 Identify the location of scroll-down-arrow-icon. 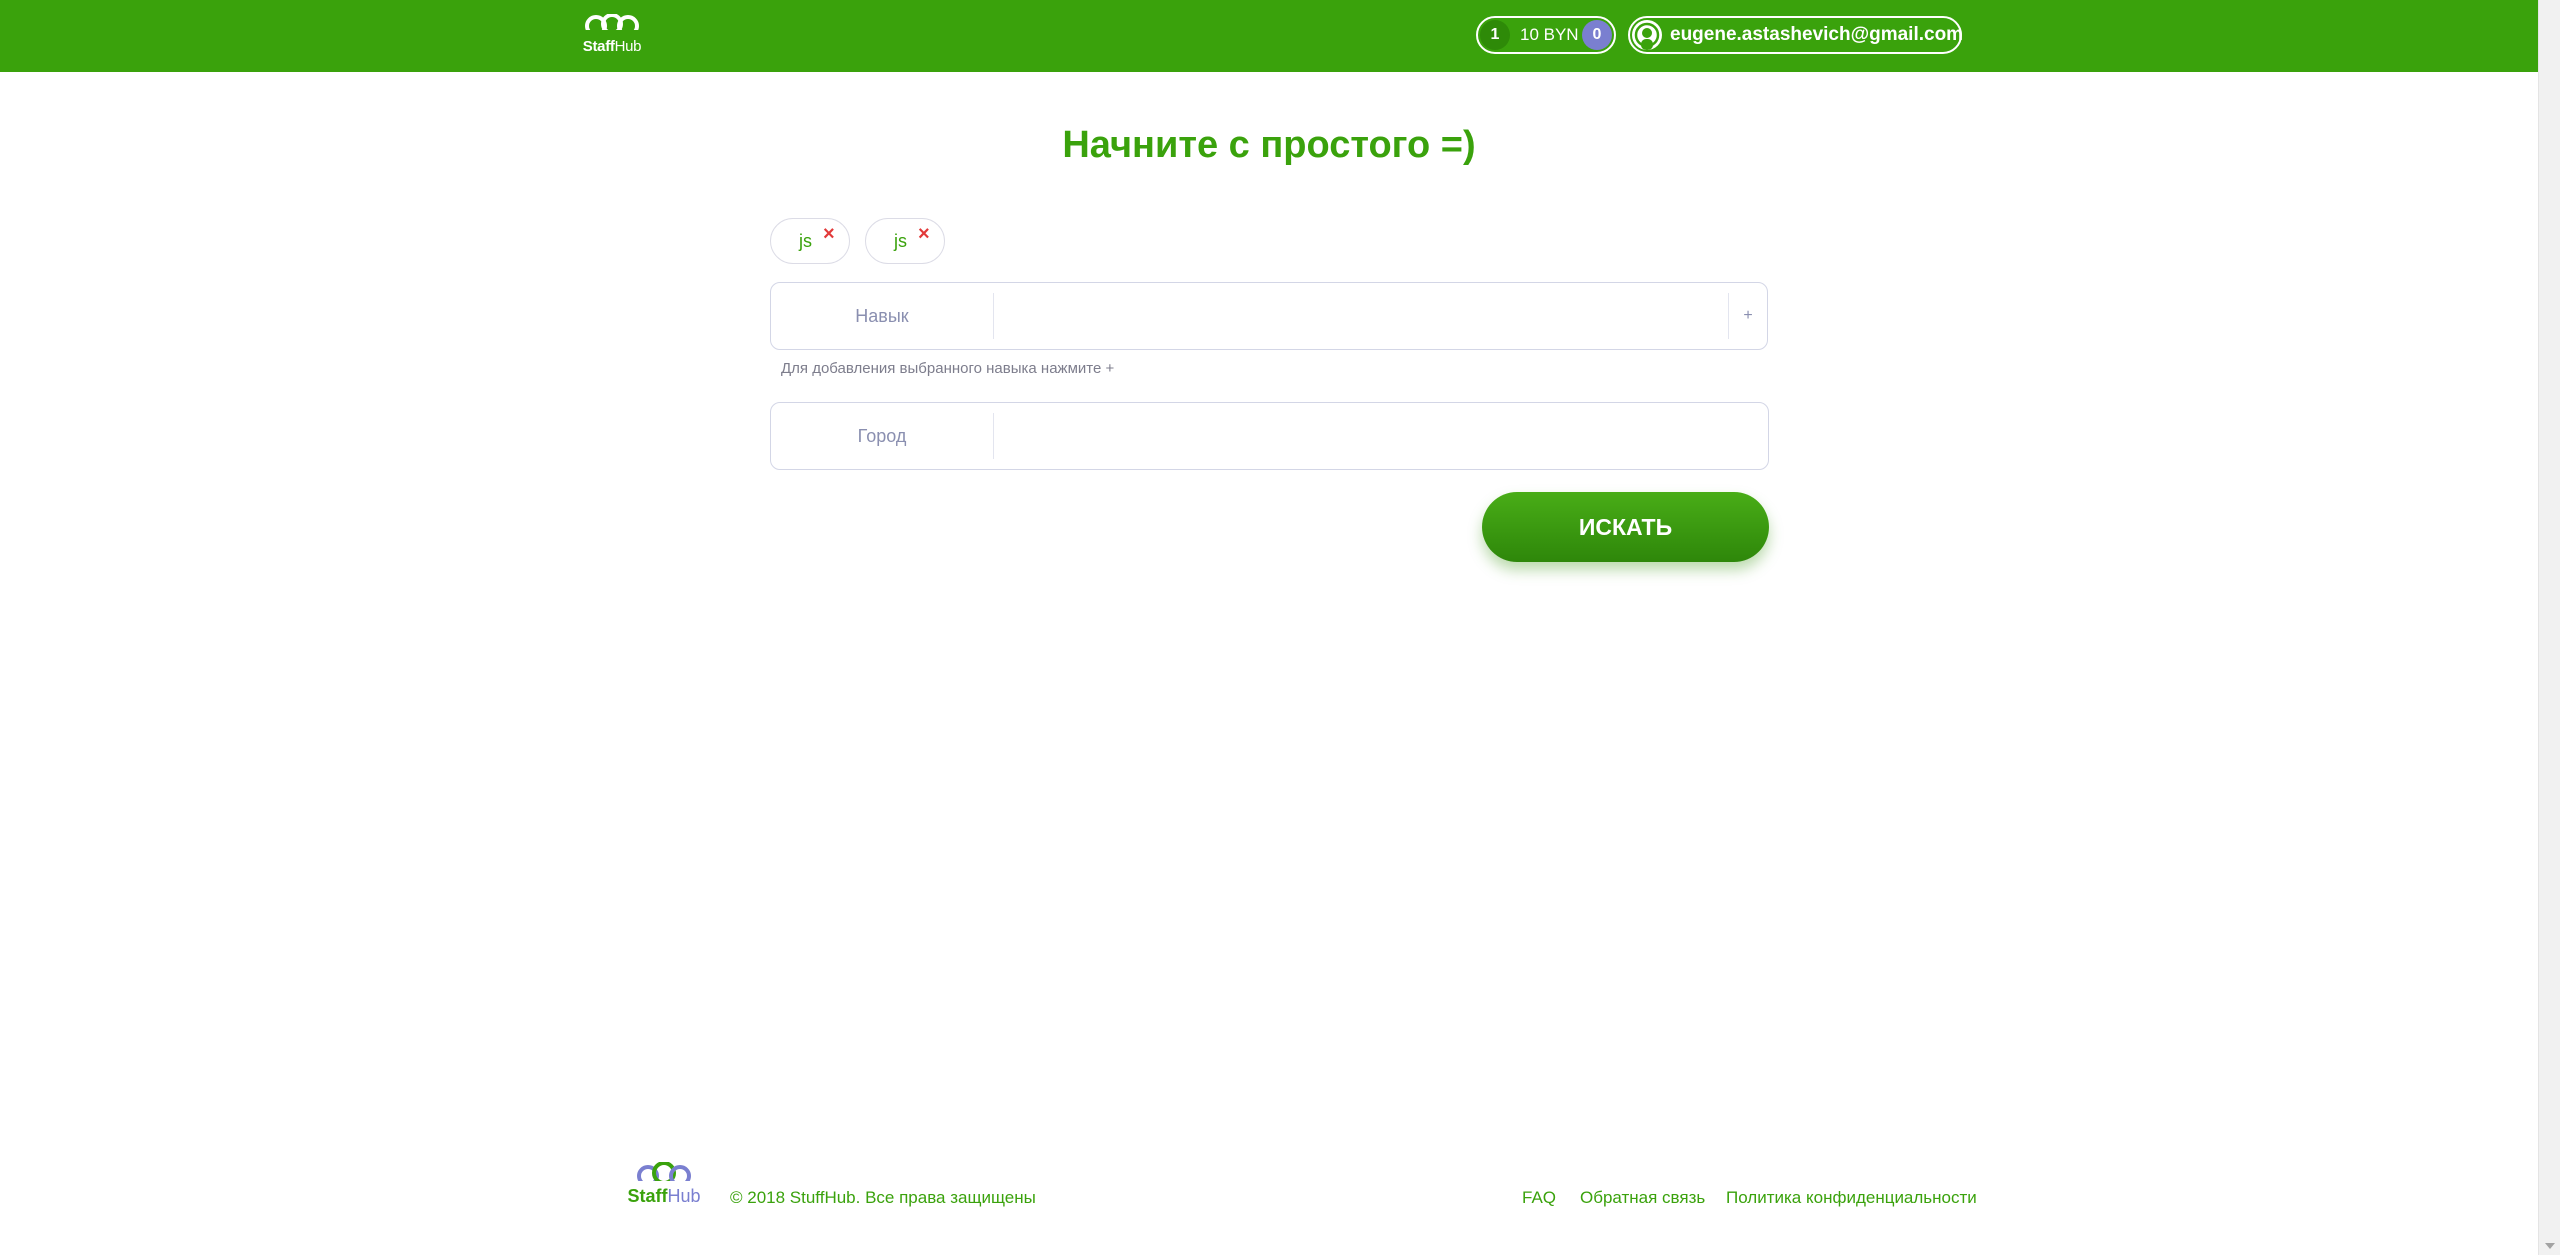
(2550, 1246).